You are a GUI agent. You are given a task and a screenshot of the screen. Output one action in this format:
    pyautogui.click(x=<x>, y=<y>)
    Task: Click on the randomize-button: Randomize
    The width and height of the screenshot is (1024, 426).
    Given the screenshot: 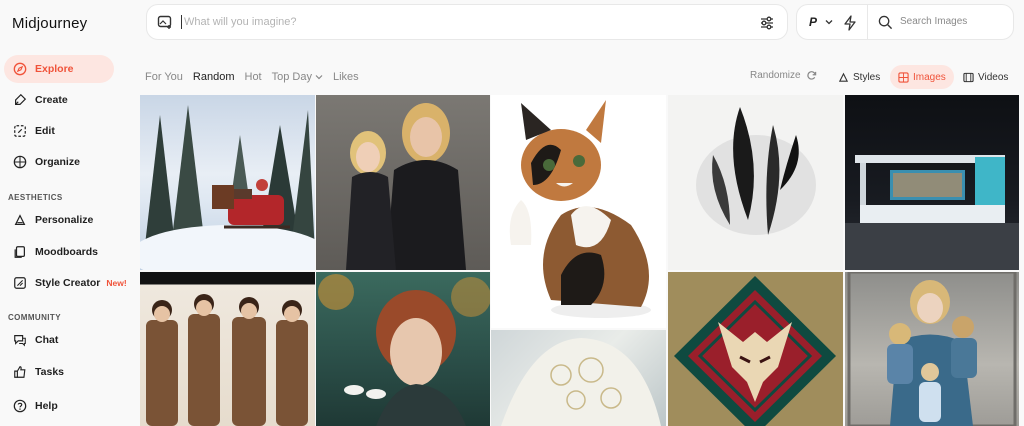 What is the action you would take?
    pyautogui.click(x=783, y=75)
    